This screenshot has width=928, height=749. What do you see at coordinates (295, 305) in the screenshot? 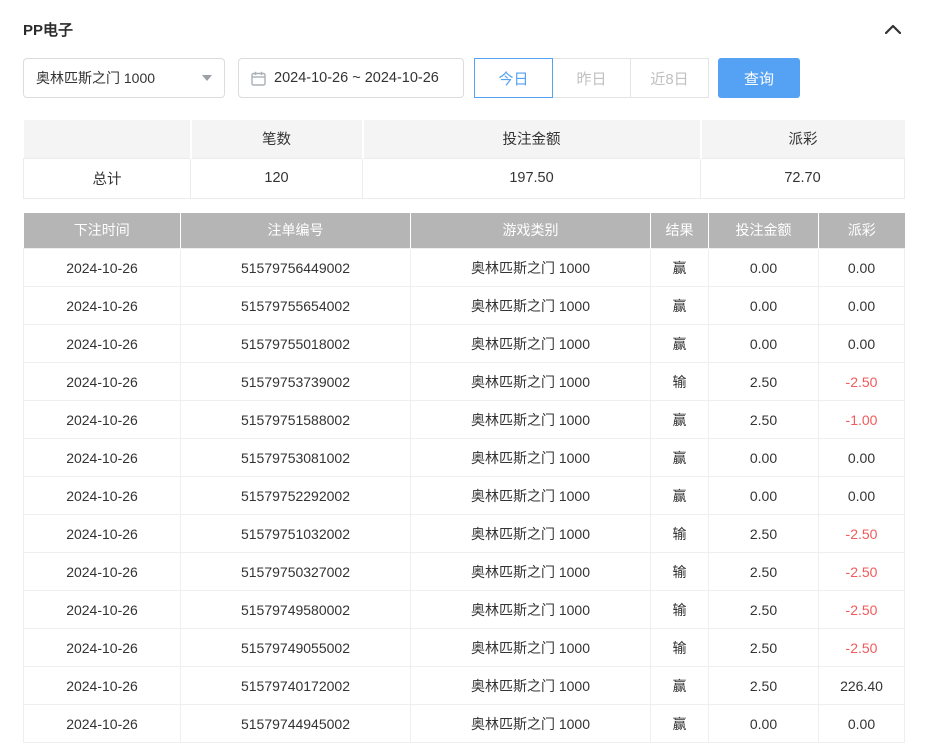
I see `order-id-cell: 51579755654002` at bounding box center [295, 305].